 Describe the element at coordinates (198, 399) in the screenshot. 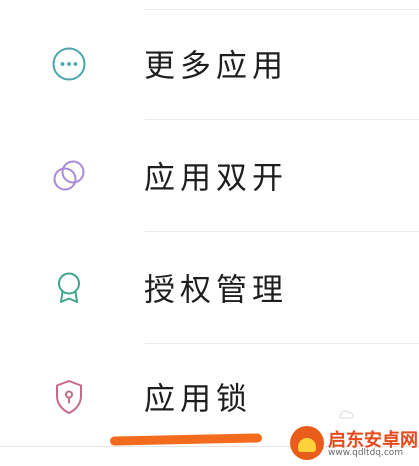

I see `menu-item-label: 应用锁` at that location.